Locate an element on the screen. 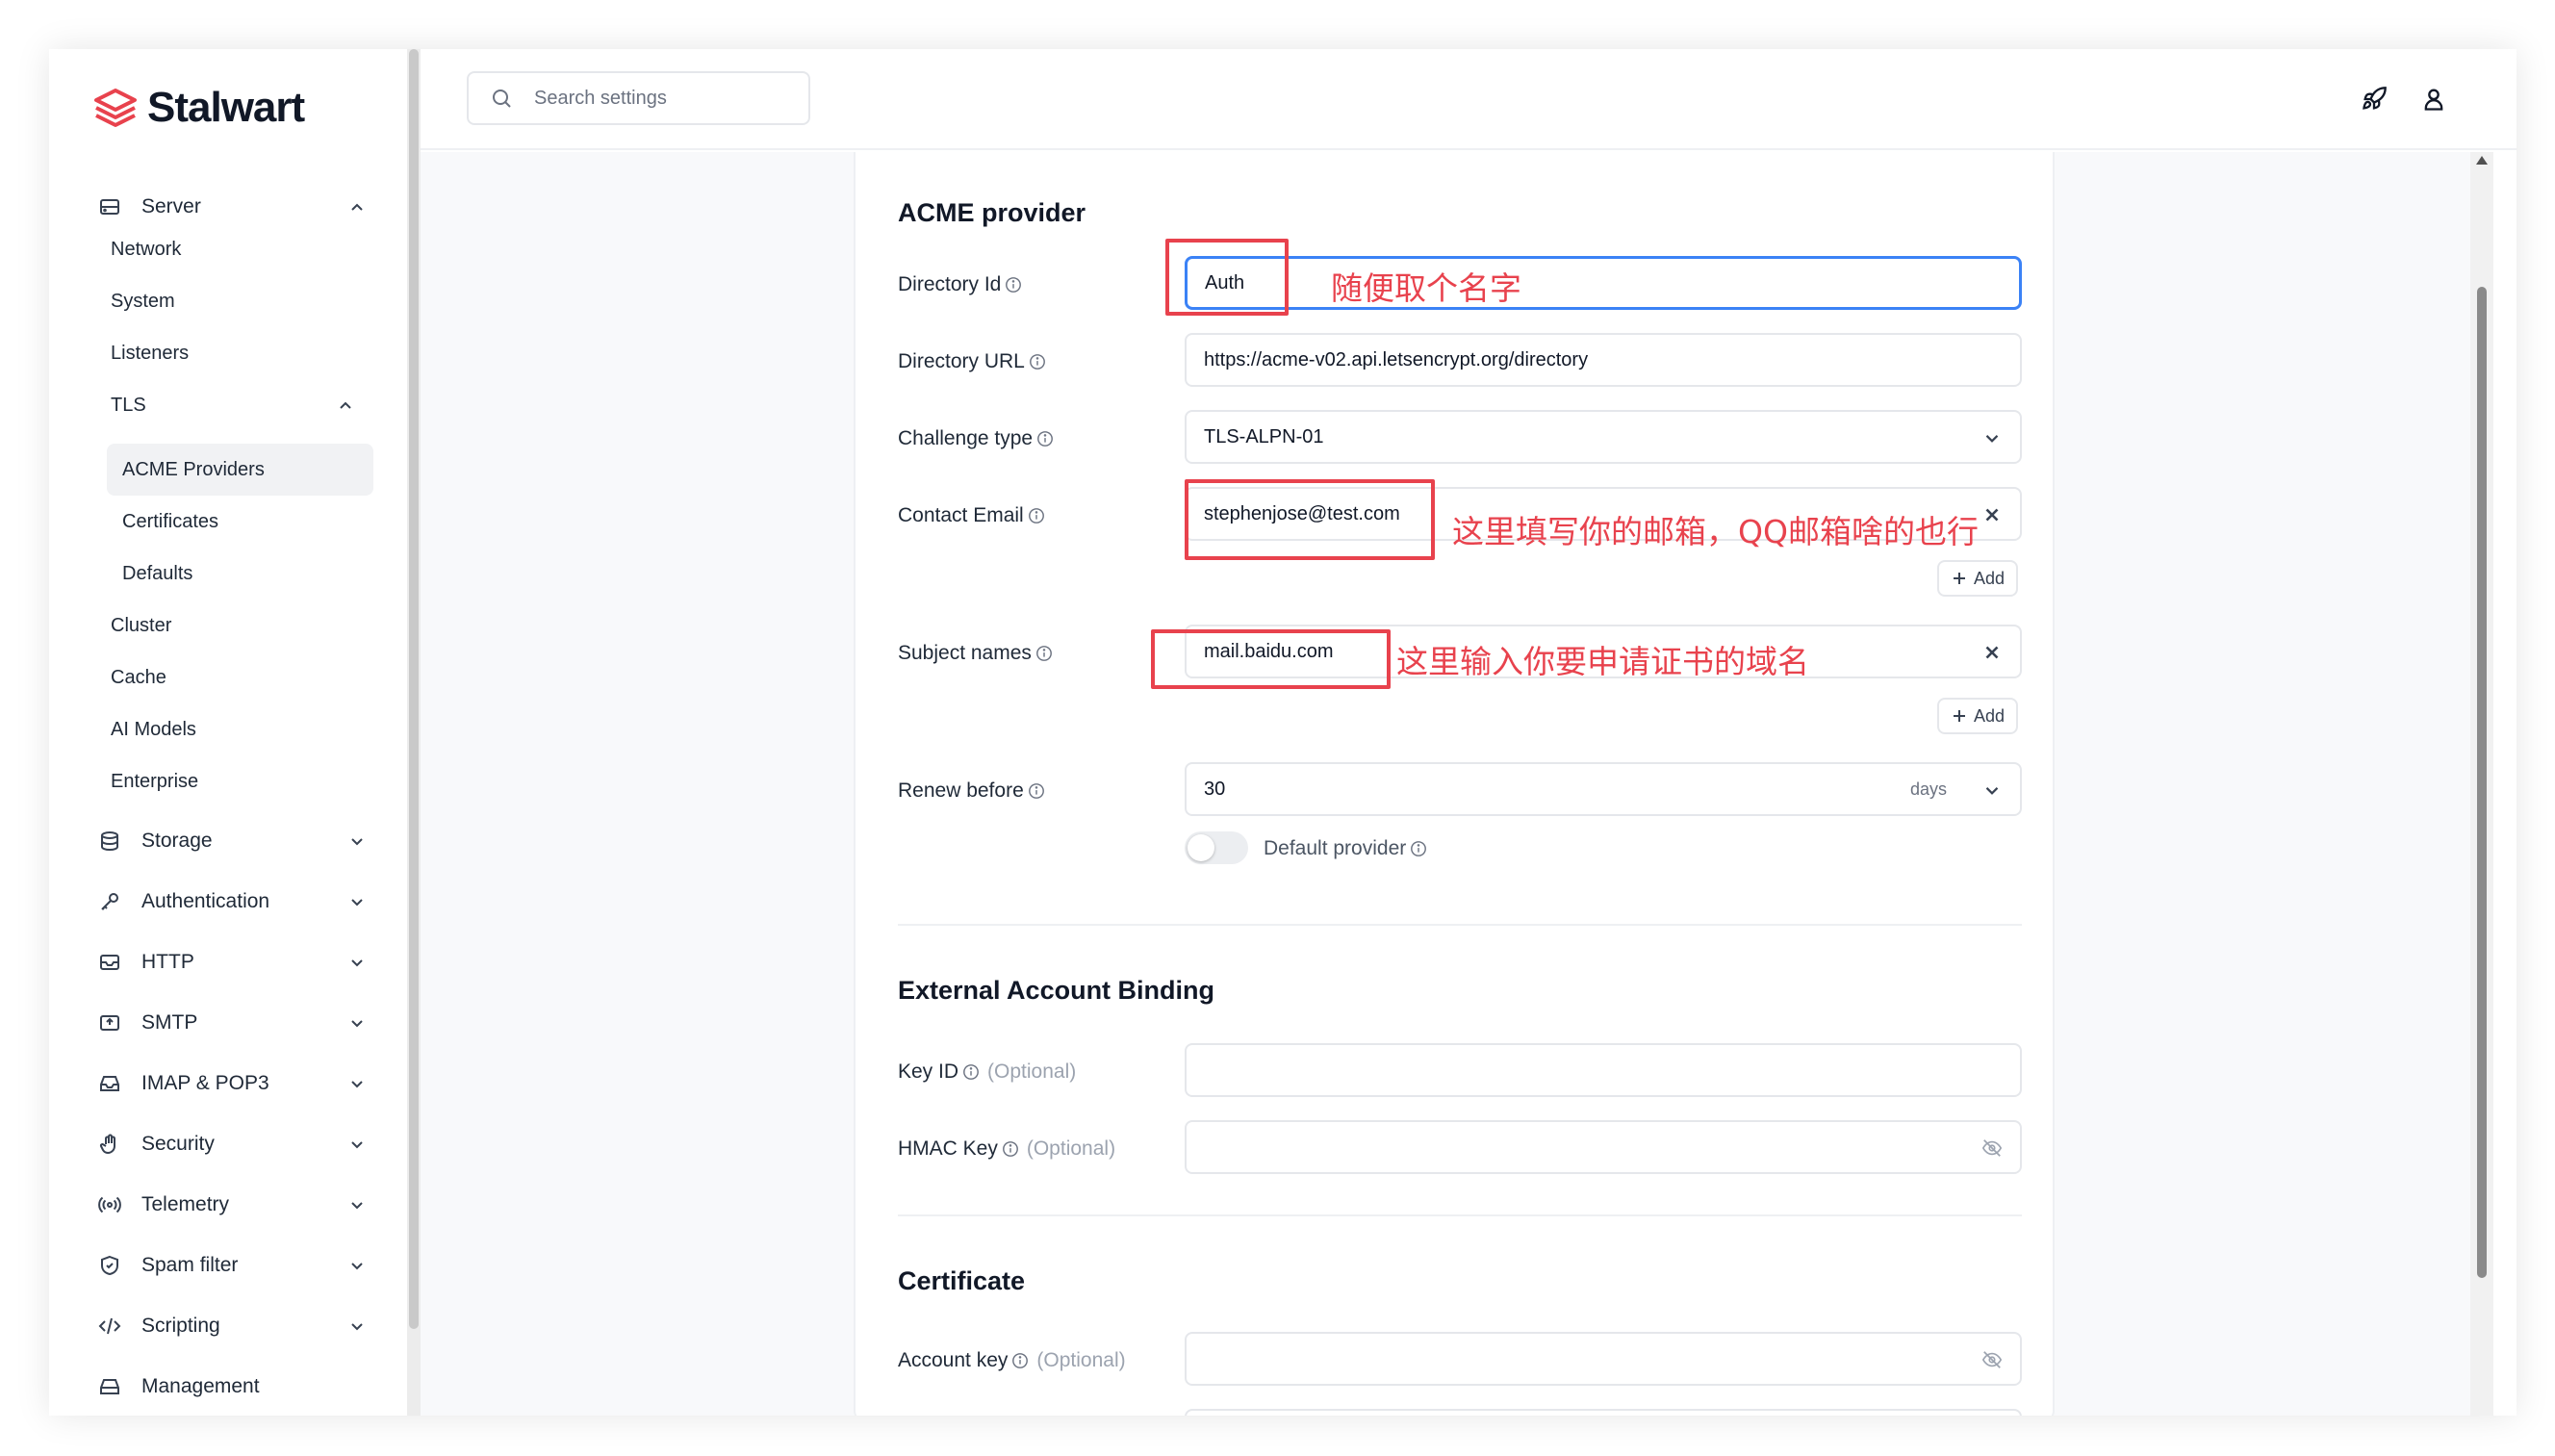  sidebar-item-management: Management is located at coordinates (232, 1387).